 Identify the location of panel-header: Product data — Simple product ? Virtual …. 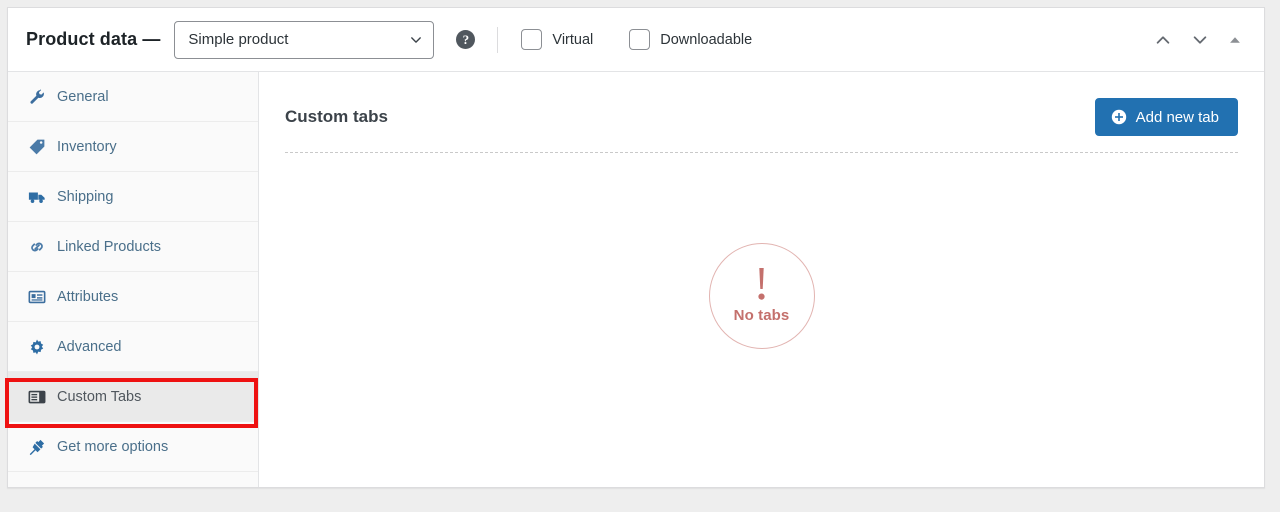
(636, 40).